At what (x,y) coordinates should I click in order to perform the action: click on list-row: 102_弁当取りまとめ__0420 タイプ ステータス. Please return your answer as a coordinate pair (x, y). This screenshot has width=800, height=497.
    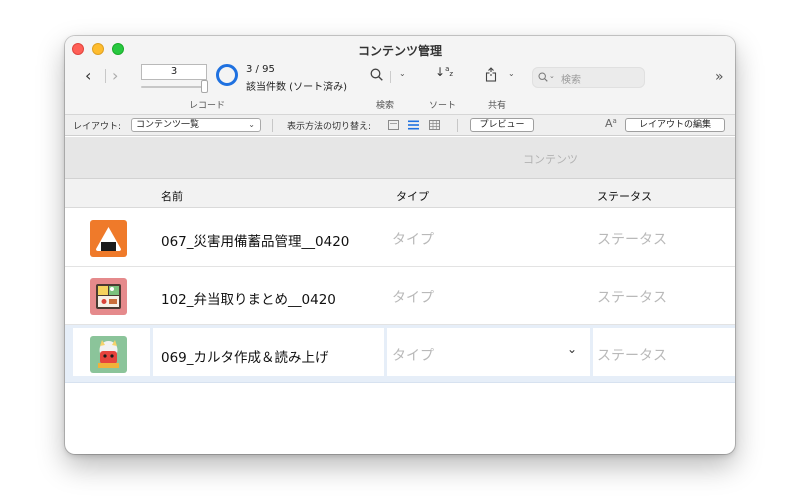
    Looking at the image, I should click on (400, 296).